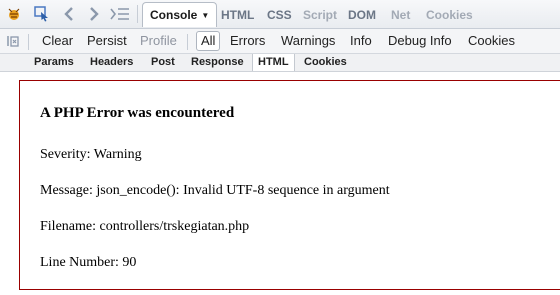 This screenshot has height=295, width=560. I want to click on filter-errors: Errors, so click(247, 41).